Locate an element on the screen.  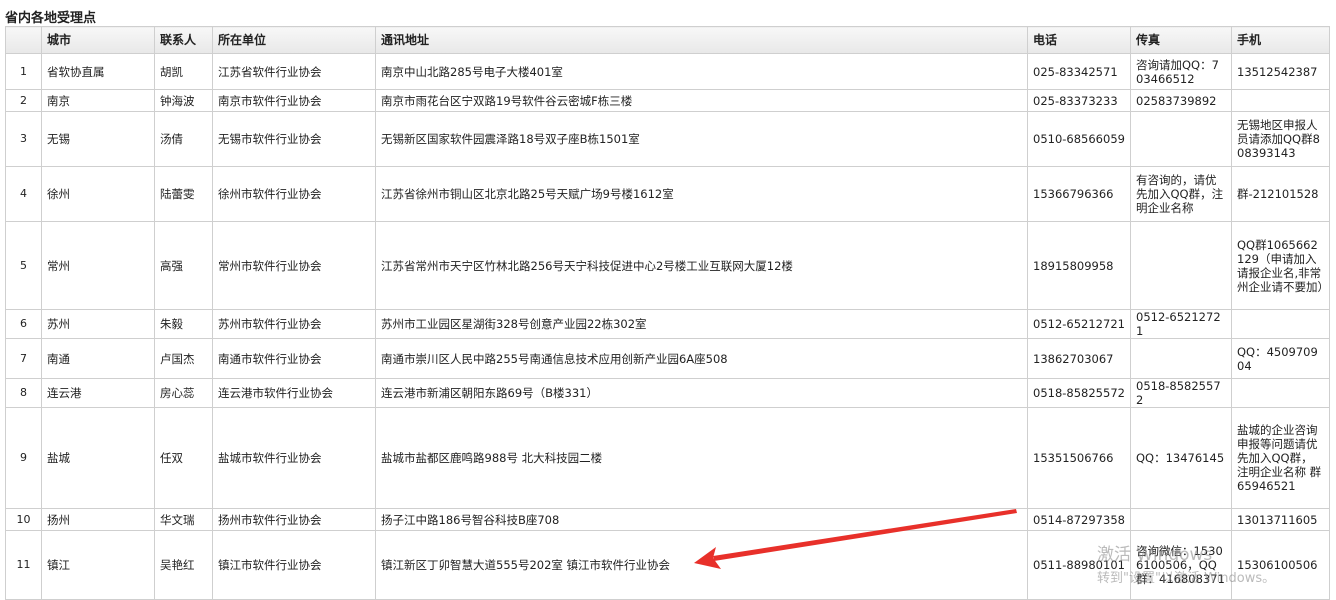
arrow-shaft is located at coordinates (865, 535).